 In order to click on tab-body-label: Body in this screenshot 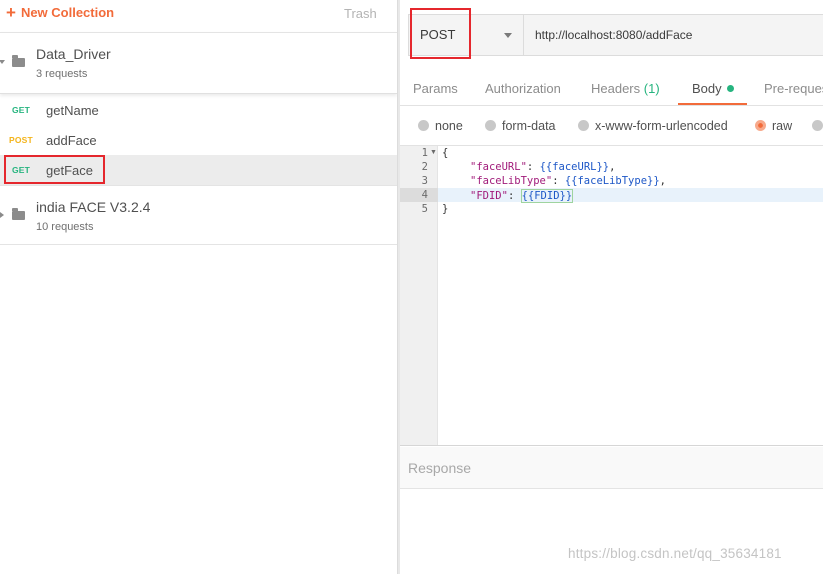, I will do `click(707, 88)`.